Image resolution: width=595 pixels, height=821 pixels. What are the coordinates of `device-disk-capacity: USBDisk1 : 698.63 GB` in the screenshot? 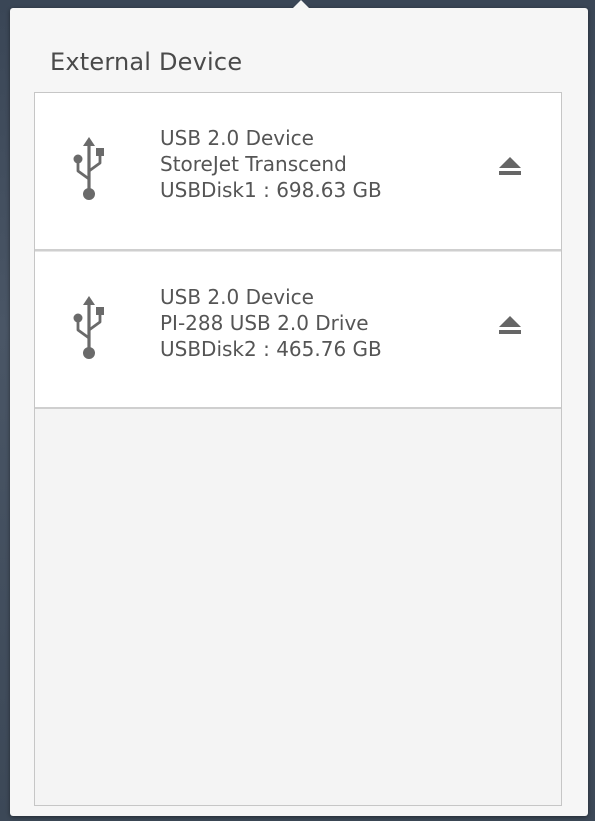 It's located at (271, 190).